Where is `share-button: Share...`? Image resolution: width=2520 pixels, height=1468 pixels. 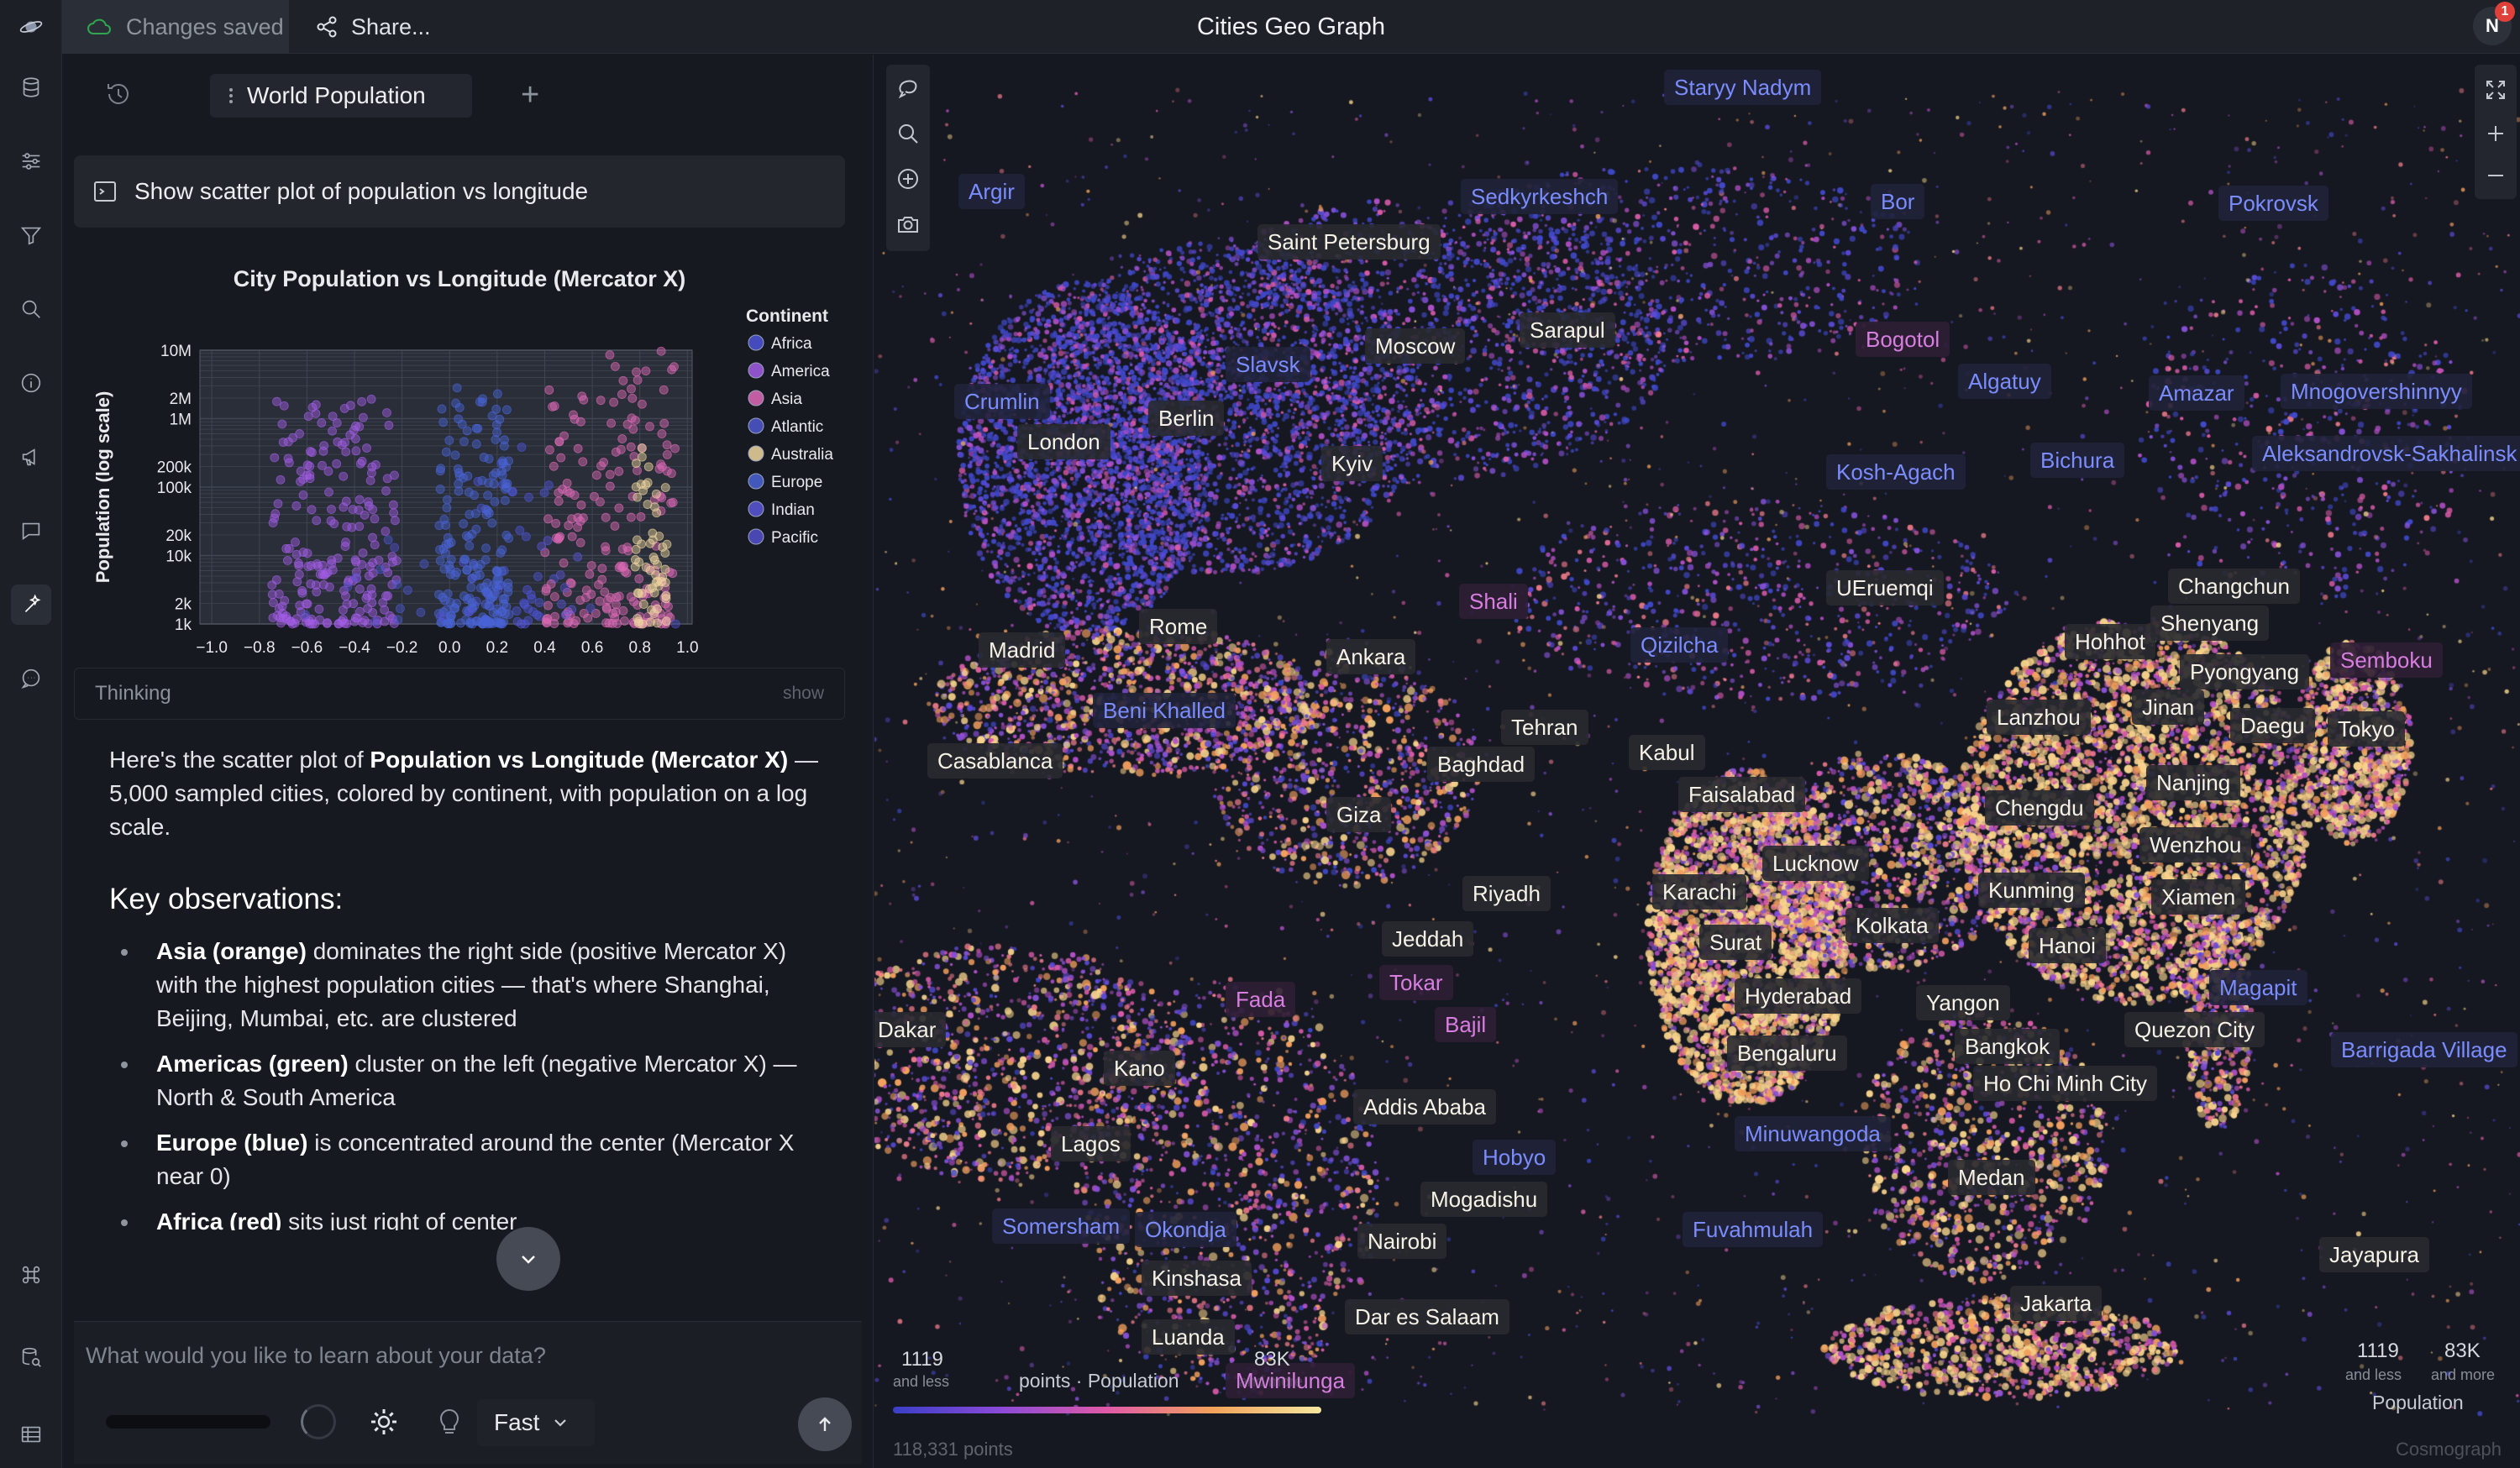 share-button: Share... is located at coordinates (372, 27).